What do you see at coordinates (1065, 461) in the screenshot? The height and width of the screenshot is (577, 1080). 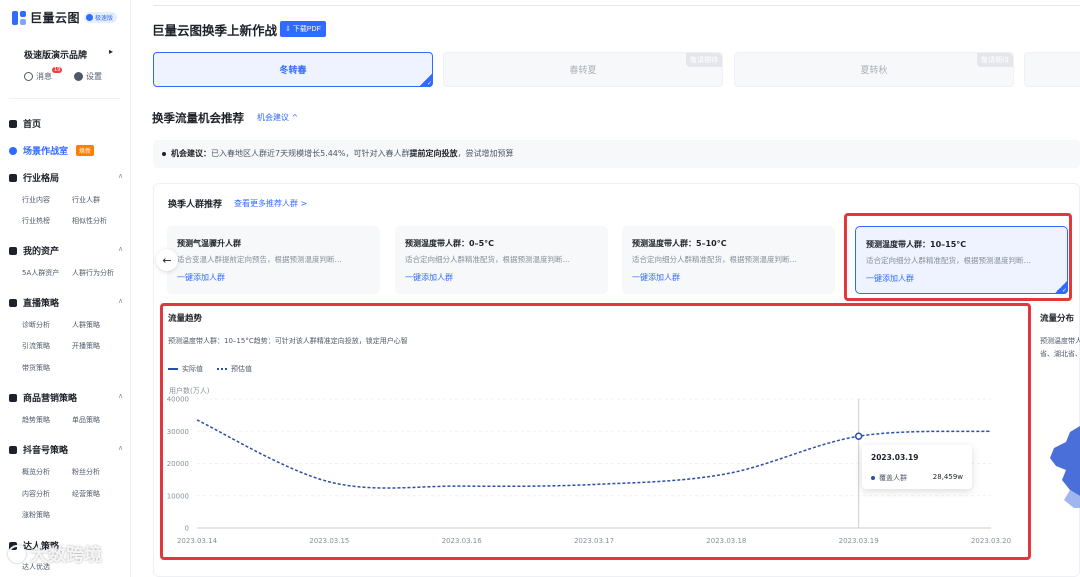 I see `map-region` at bounding box center [1065, 461].